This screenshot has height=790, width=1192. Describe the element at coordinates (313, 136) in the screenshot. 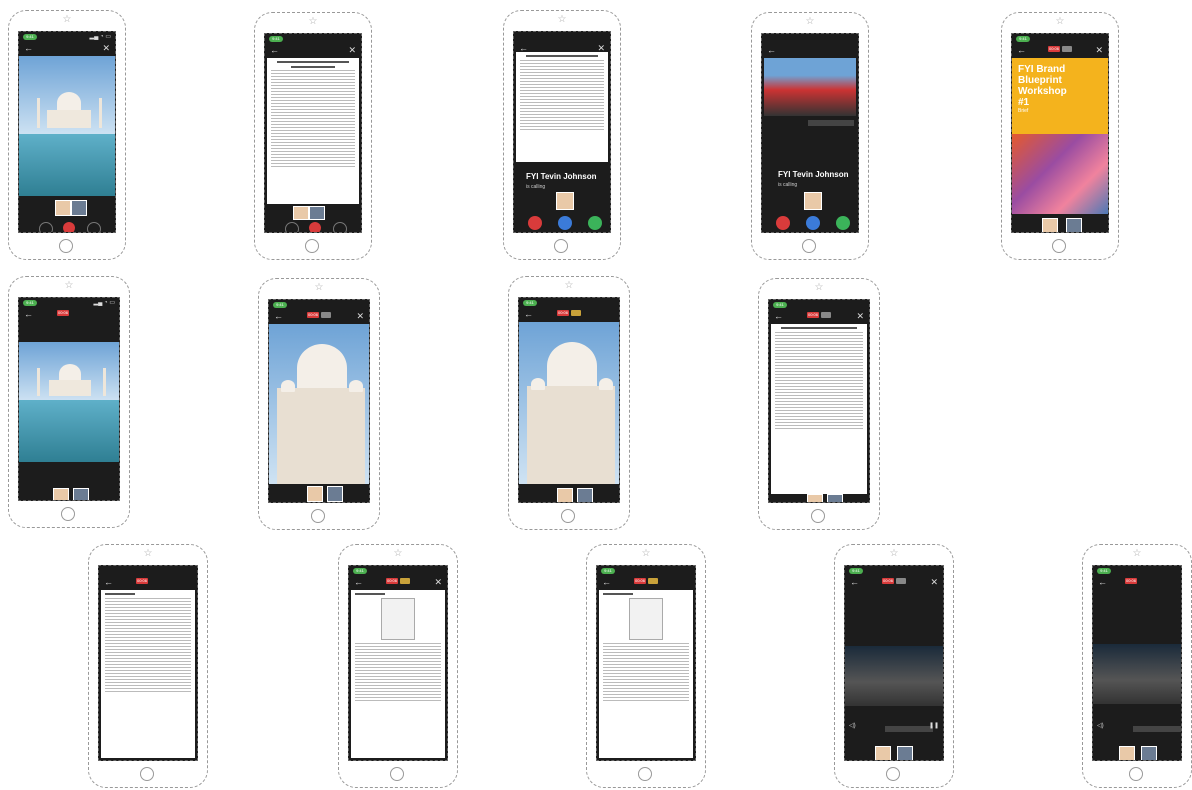

I see `phone-frame-2: ☆ 9:41 ← ✕` at that location.